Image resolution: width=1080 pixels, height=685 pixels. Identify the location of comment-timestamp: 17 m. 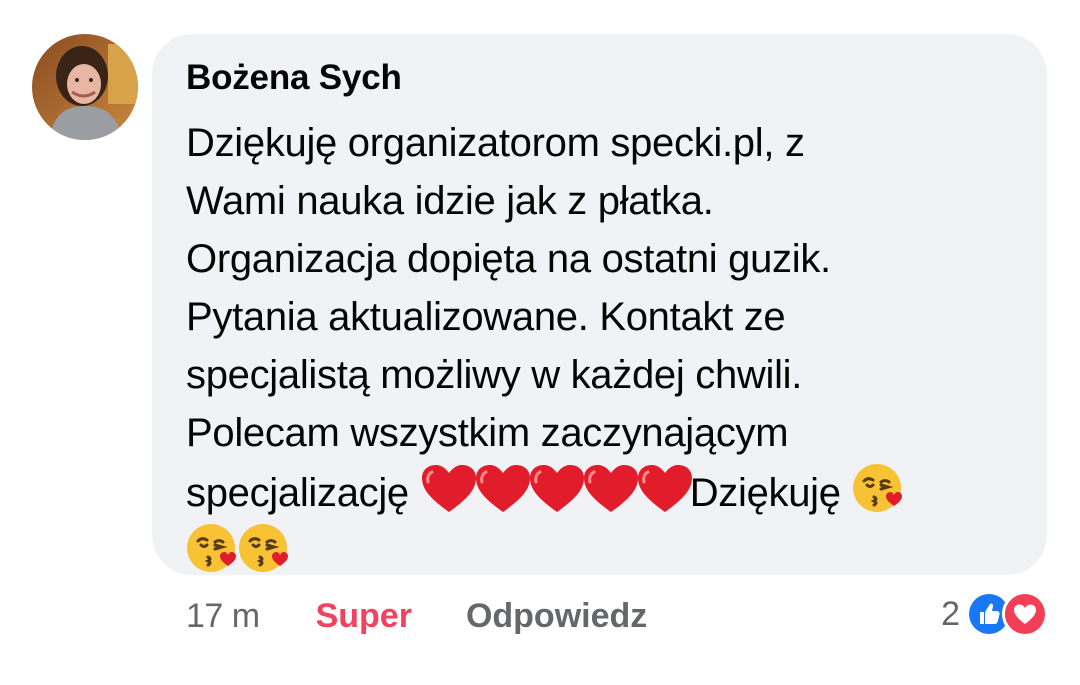
(223, 616).